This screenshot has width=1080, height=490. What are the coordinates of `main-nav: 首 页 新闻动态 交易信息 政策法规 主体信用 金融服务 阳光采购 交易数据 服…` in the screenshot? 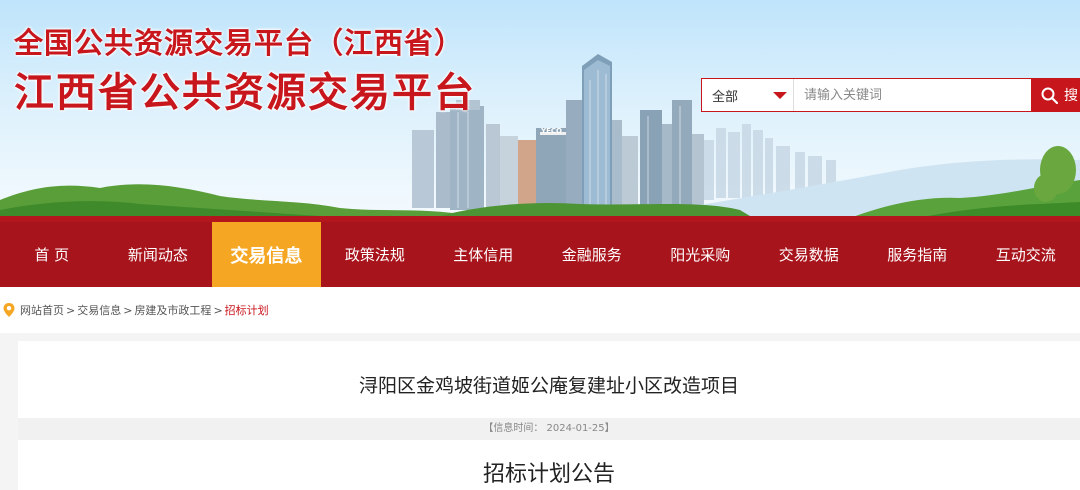 It's located at (540, 254).